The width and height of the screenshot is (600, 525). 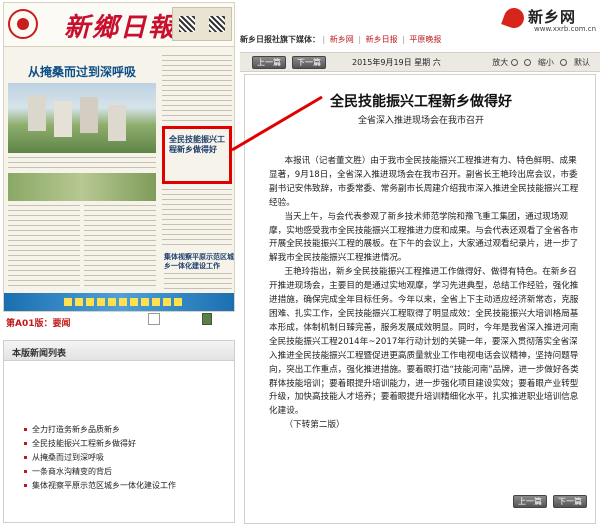 I want to click on media-bar-label: 新乡日报社旗下媒体：, so click(x=280, y=39).